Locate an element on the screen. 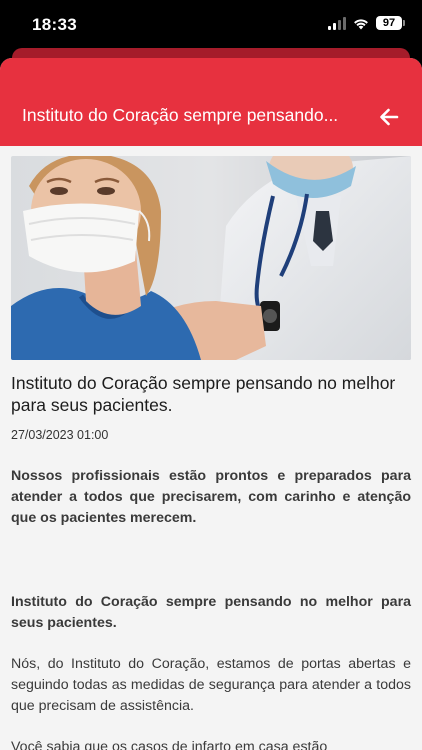 This screenshot has width=422, height=750. status-icons: 97 is located at coordinates (366, 23).